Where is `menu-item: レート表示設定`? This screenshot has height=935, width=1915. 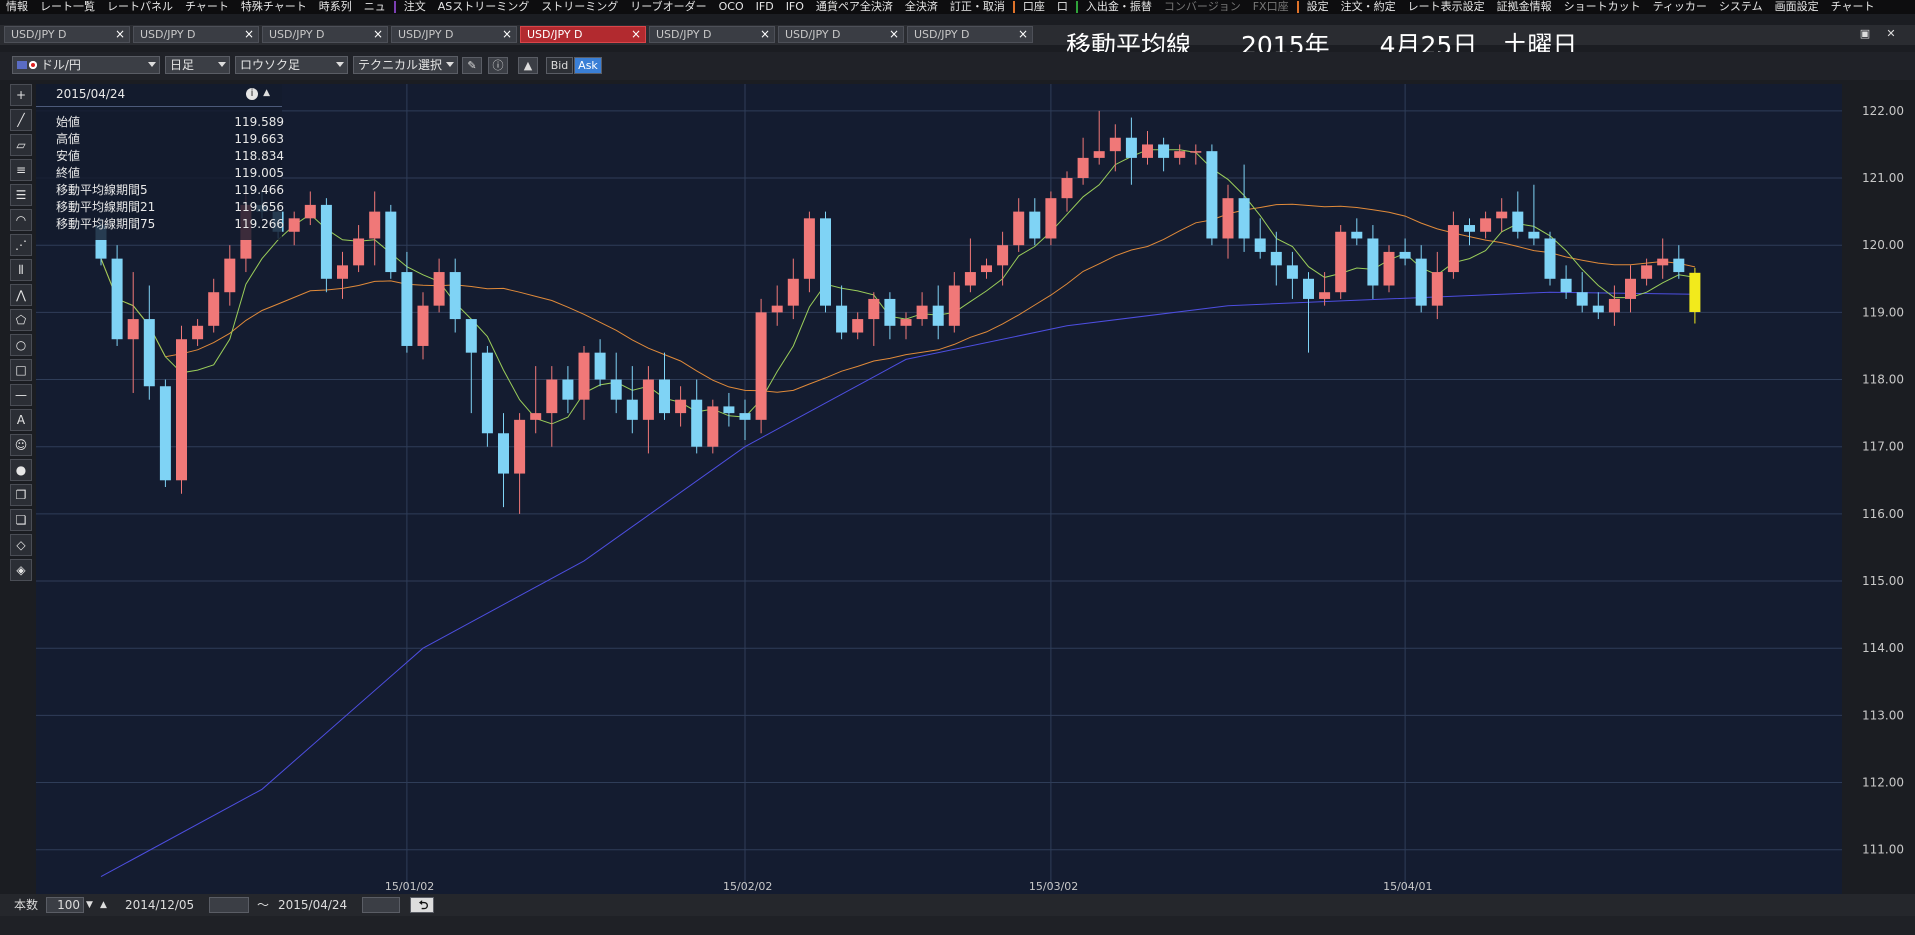 menu-item: レート表示設定 is located at coordinates (1446, 7).